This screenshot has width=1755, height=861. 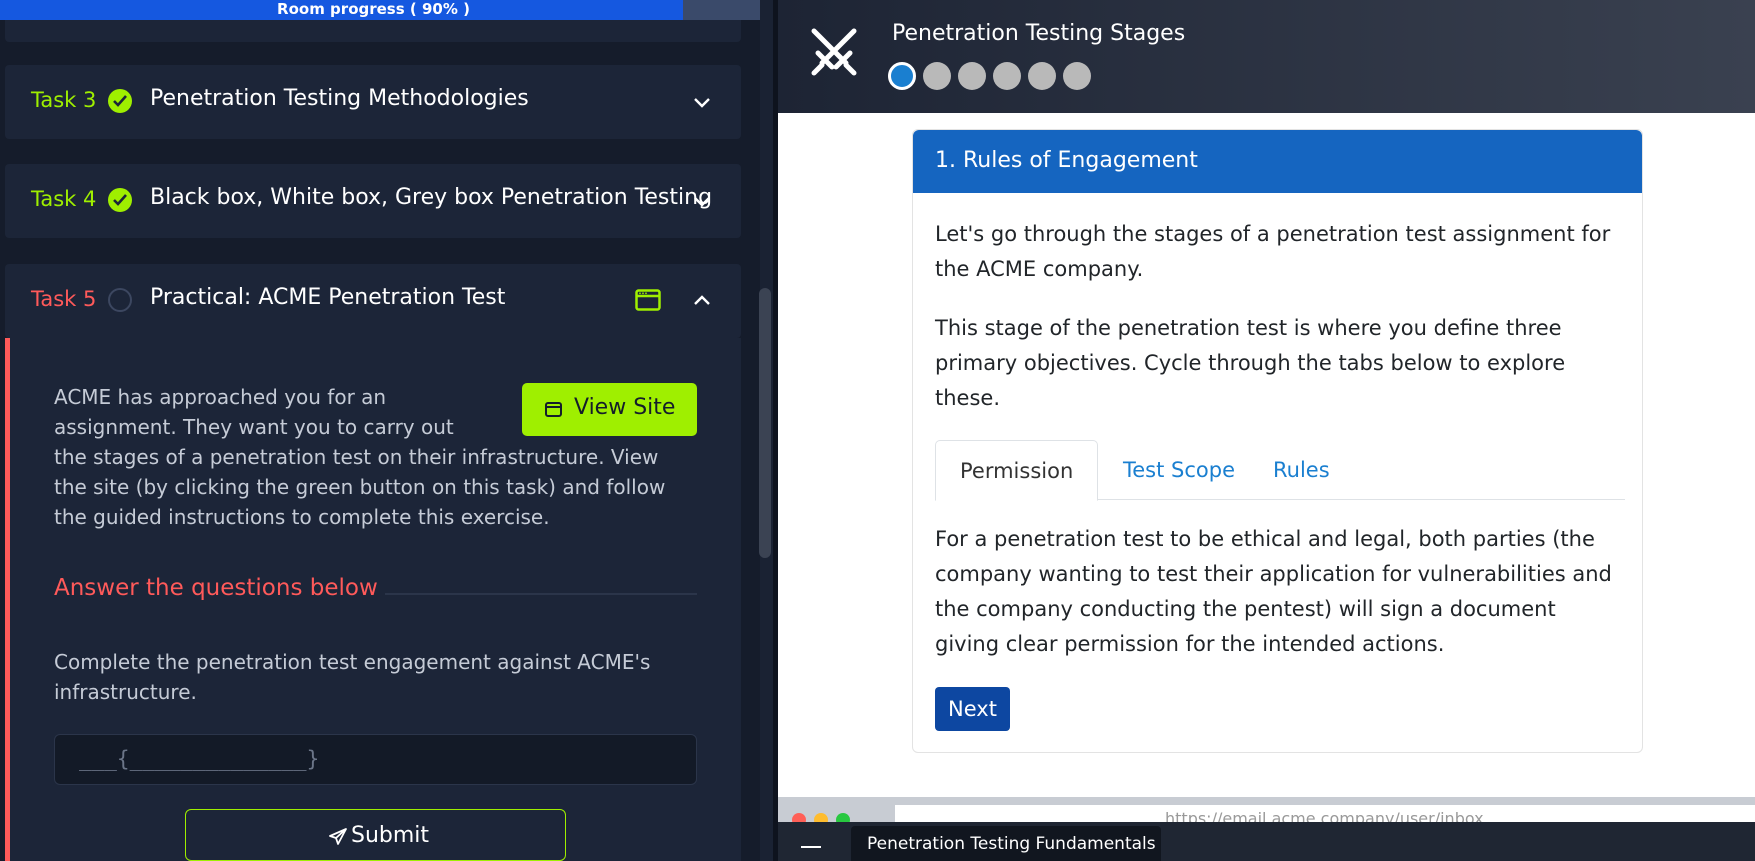 I want to click on task-number: Task 4, so click(x=64, y=199).